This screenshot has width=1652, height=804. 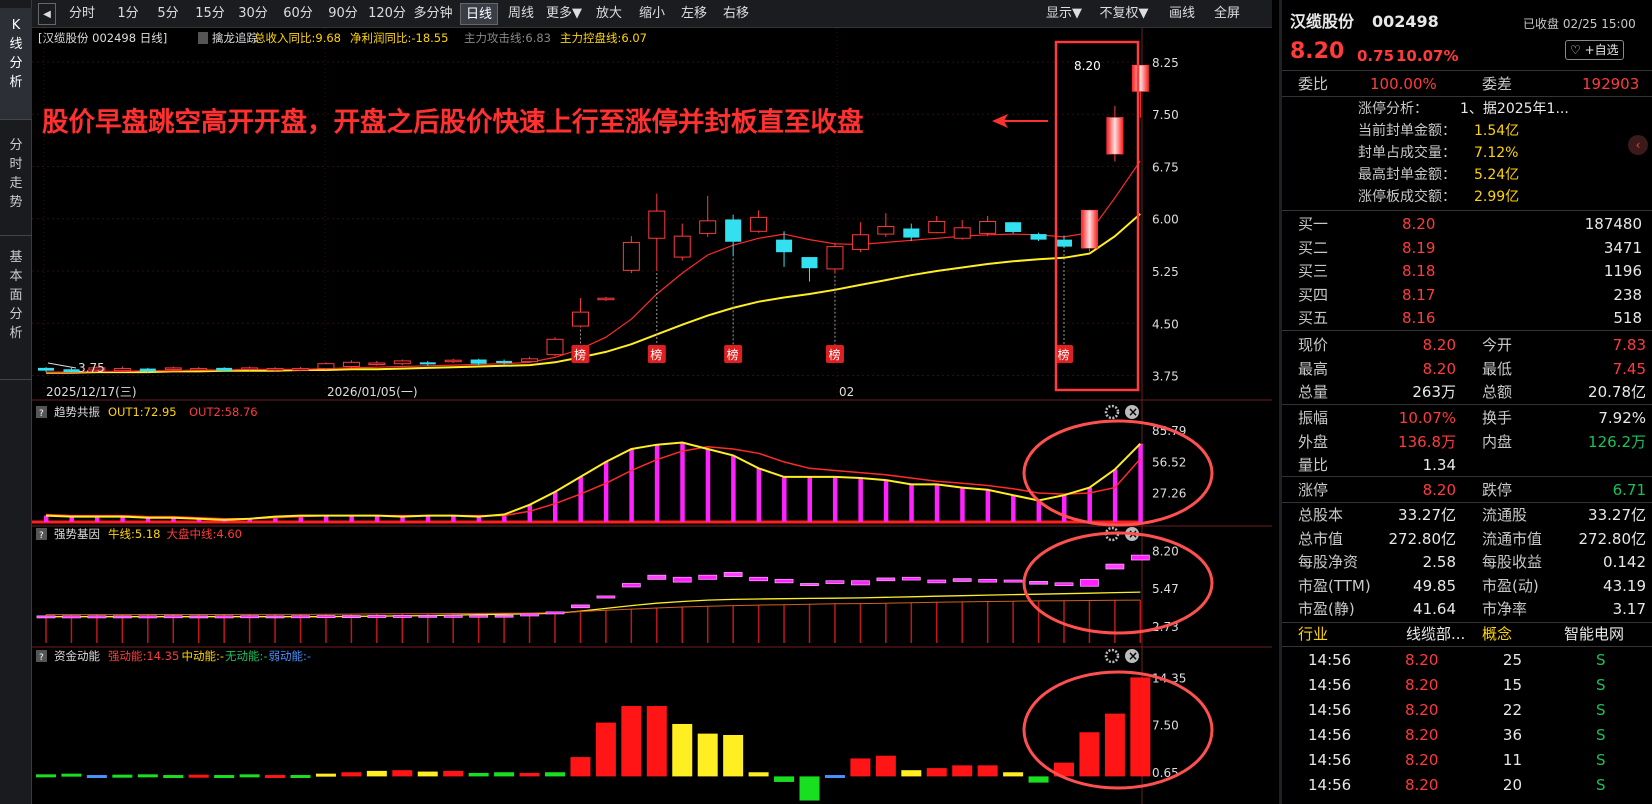 What do you see at coordinates (433, 14) in the screenshot?
I see `toolbar-btn-8: 多分钟` at bounding box center [433, 14].